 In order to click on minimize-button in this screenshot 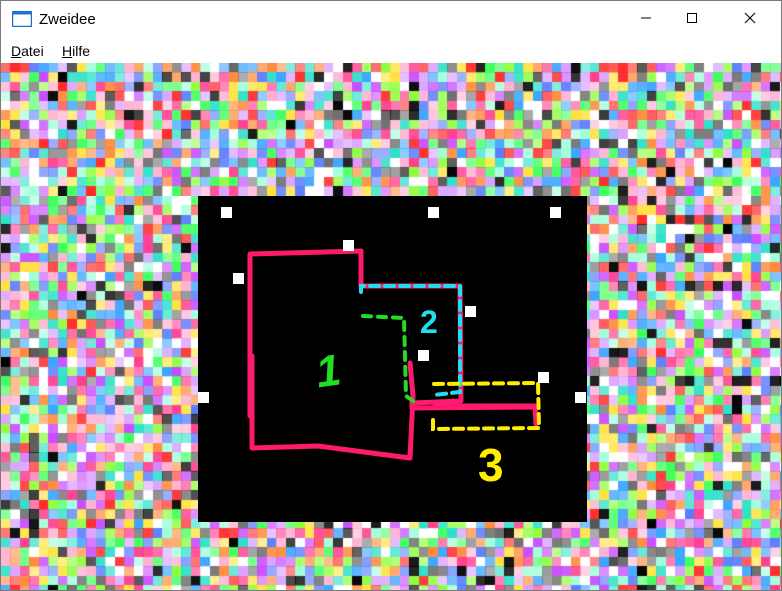, I will do `click(646, 20)`.